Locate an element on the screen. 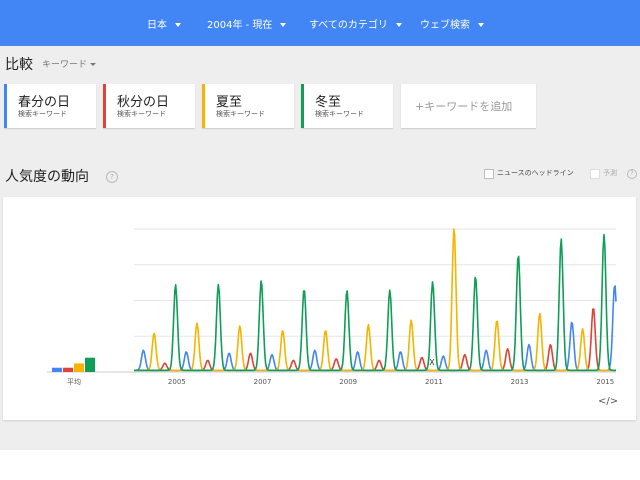 This screenshot has width=640, height=480. news-headlines-checkbox is located at coordinates (489, 174).